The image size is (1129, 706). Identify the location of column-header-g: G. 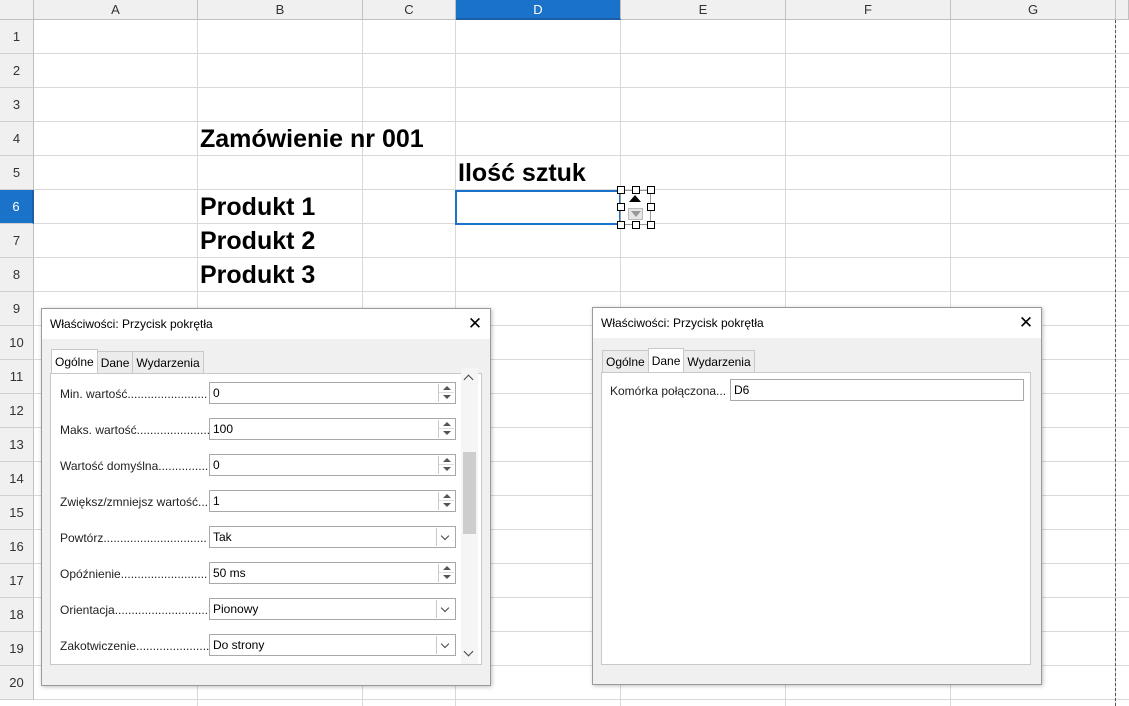
(1033, 10).